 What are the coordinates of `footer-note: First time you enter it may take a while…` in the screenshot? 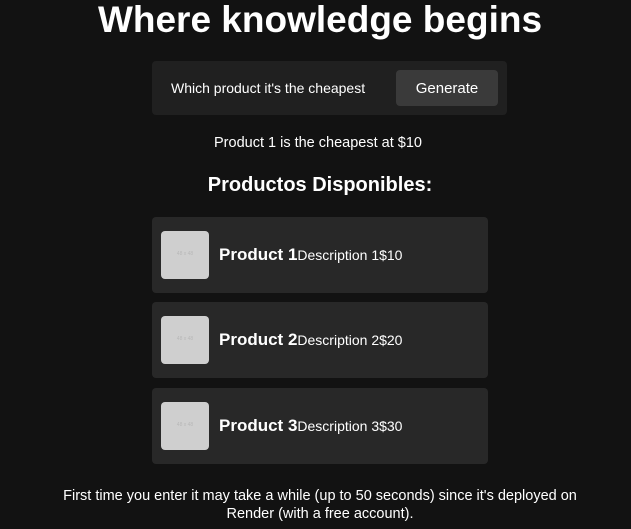 It's located at (320, 505).